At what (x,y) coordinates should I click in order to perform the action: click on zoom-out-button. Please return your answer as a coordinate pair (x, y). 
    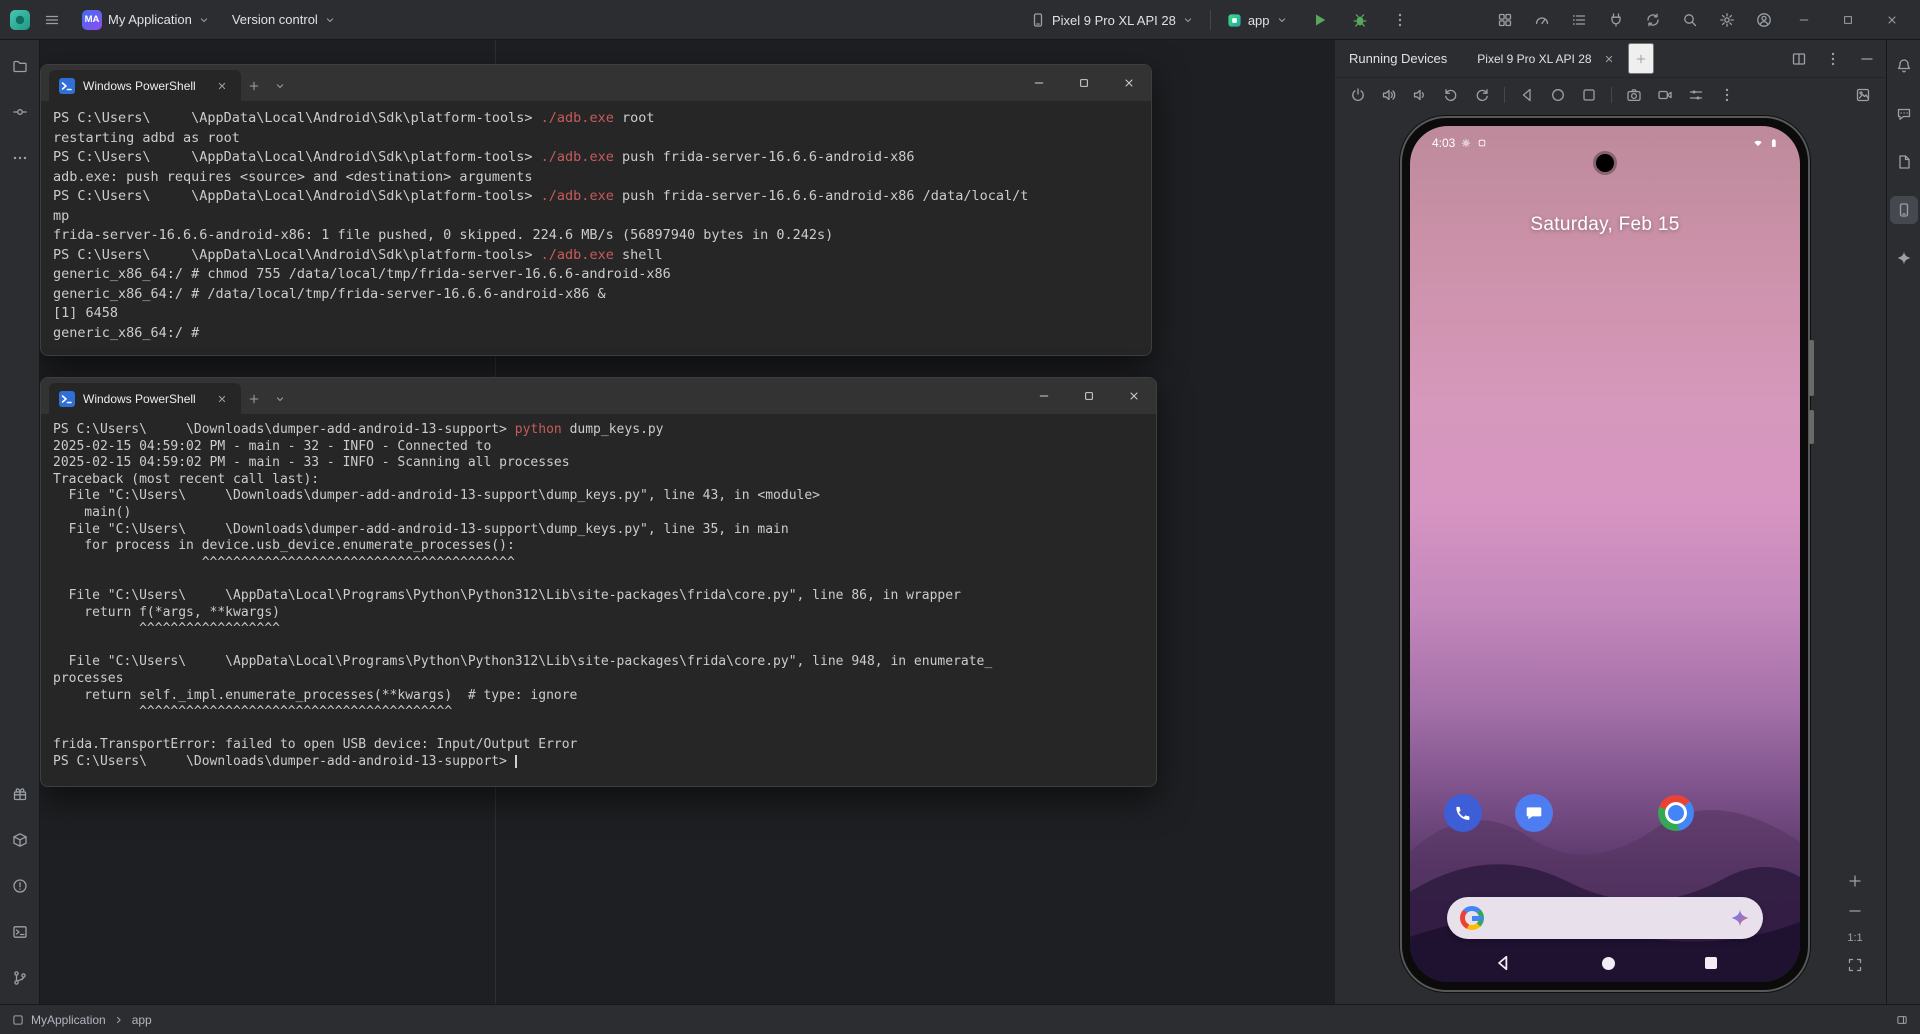
    Looking at the image, I should click on (1855, 911).